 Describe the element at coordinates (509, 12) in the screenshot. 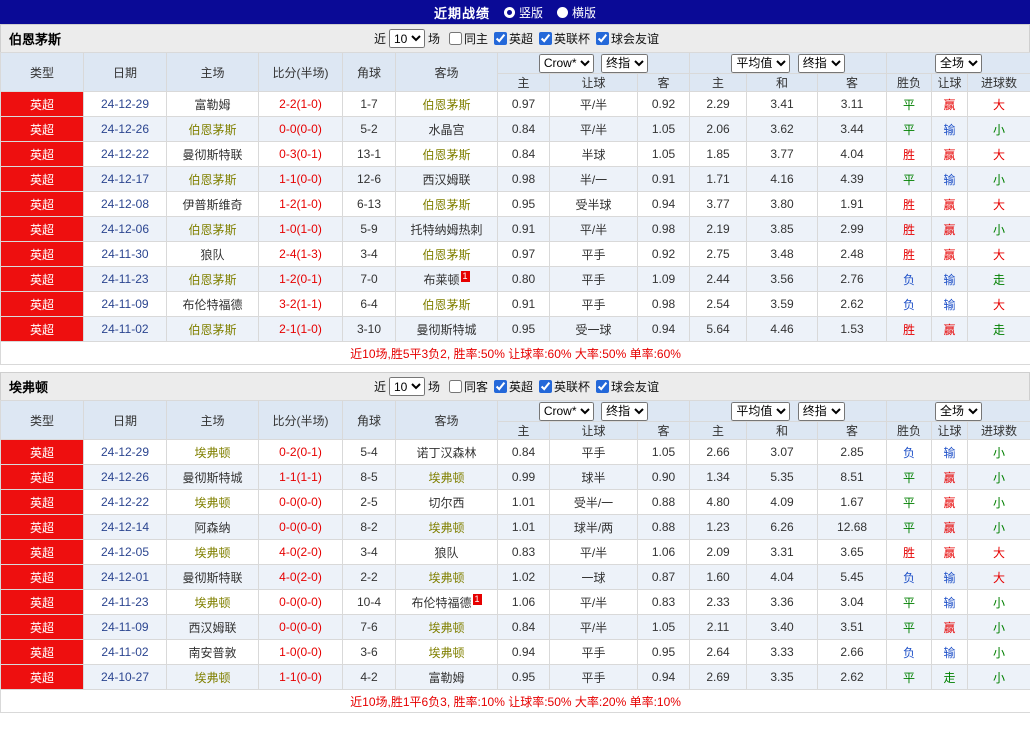

I see `radio-selected-icon` at that location.